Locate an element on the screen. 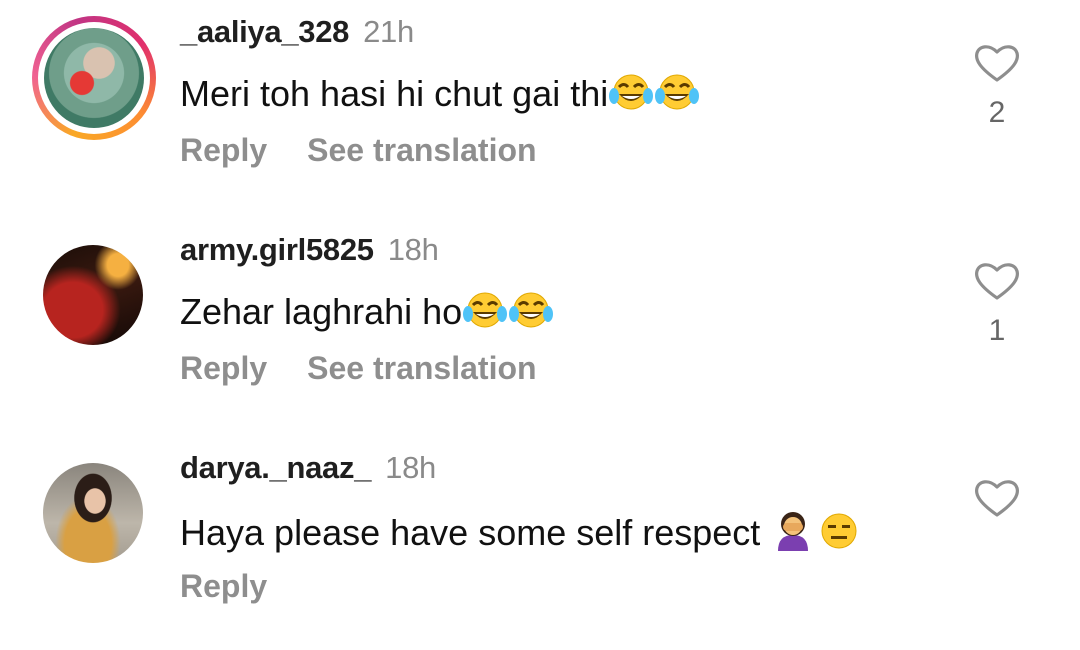 Image resolution: width=1080 pixels, height=650 pixels. like-button: 1 is located at coordinates (997, 303).